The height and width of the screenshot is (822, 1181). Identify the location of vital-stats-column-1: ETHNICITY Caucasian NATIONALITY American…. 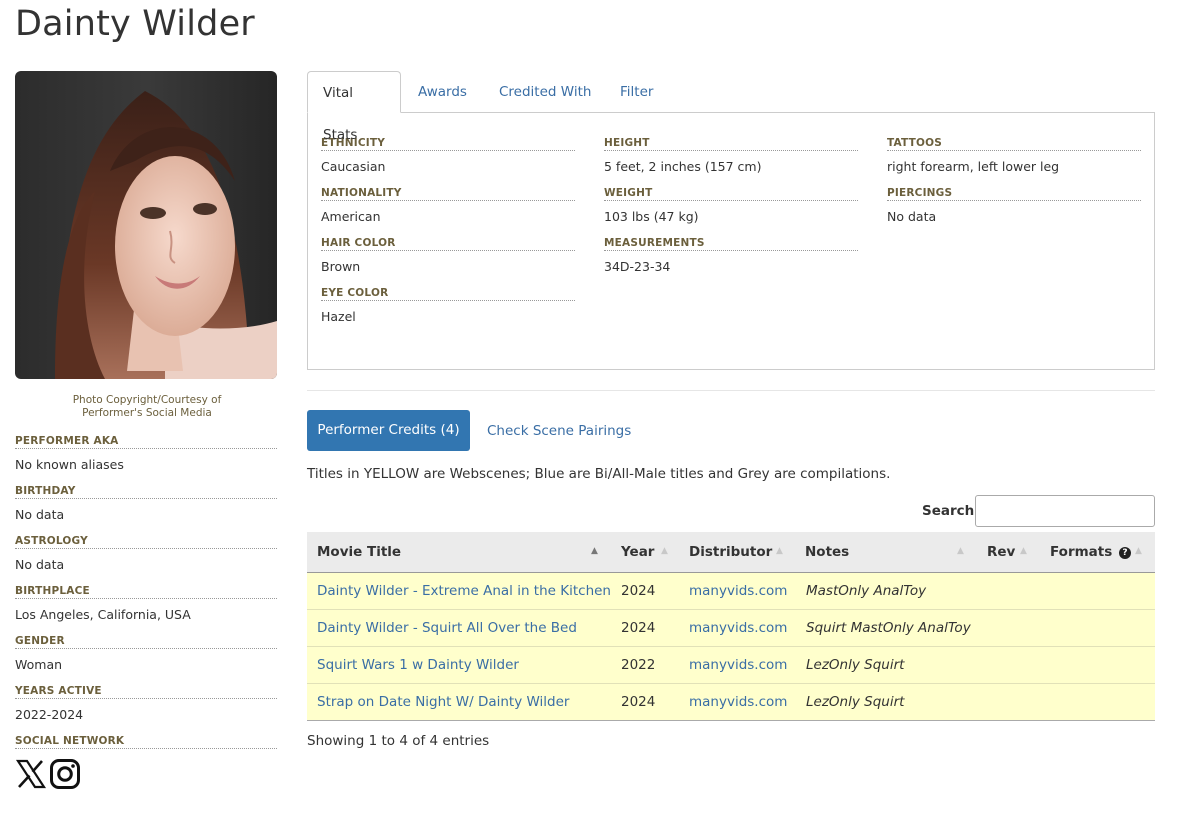
(448, 237).